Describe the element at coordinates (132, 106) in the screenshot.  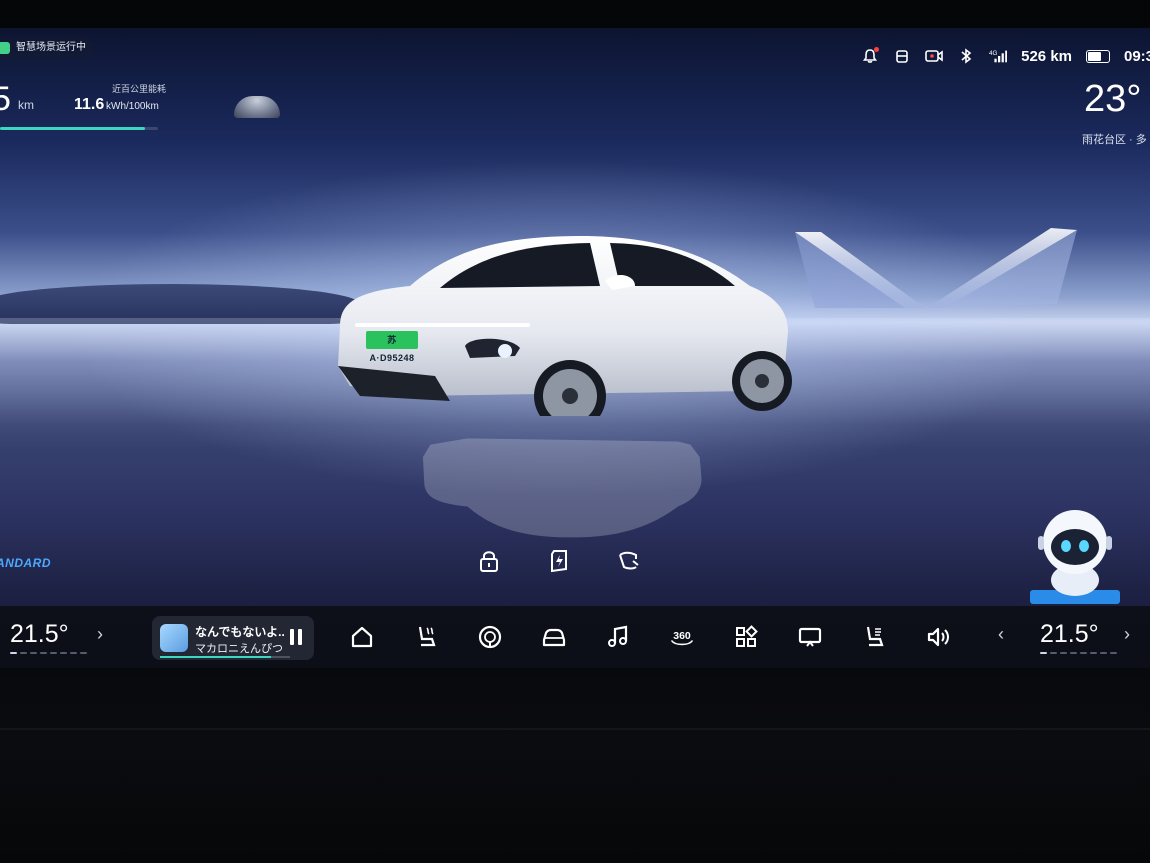
I see `energy-consumption-unit: kWh/100km` at that location.